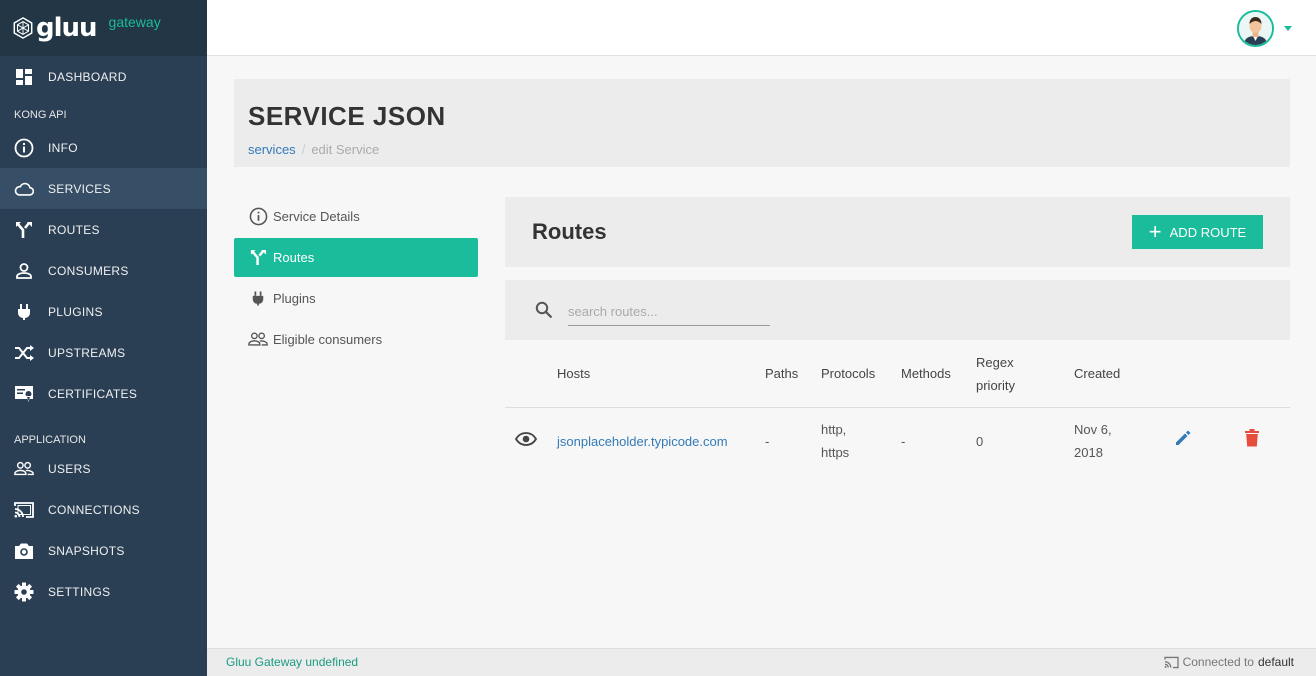 Image resolution: width=1316 pixels, height=676 pixels. Describe the element at coordinates (1088, 453) in the screenshot. I see `created-year: 2018` at that location.